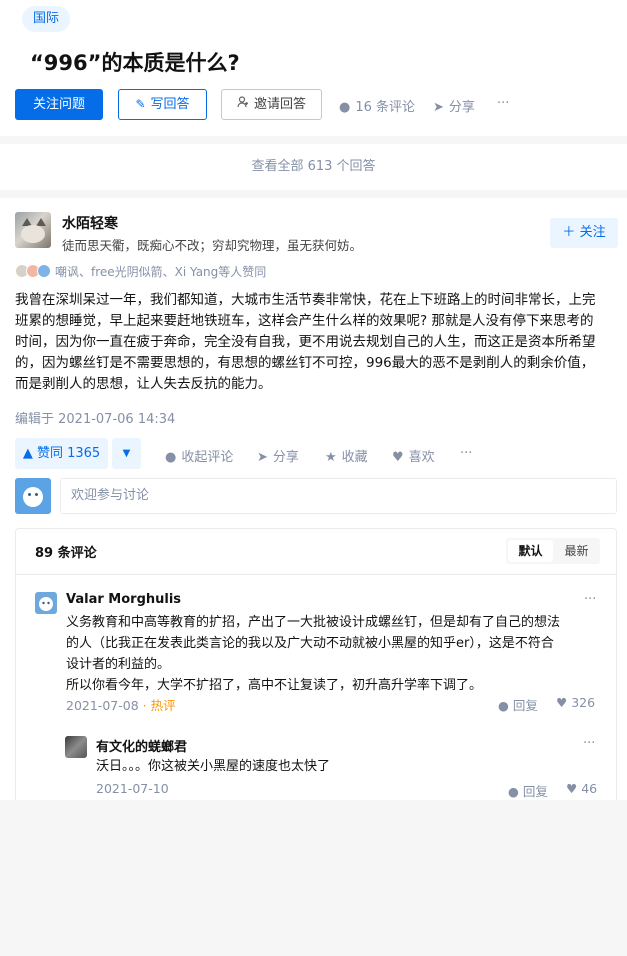  I want to click on like-count: 326, so click(583, 702).